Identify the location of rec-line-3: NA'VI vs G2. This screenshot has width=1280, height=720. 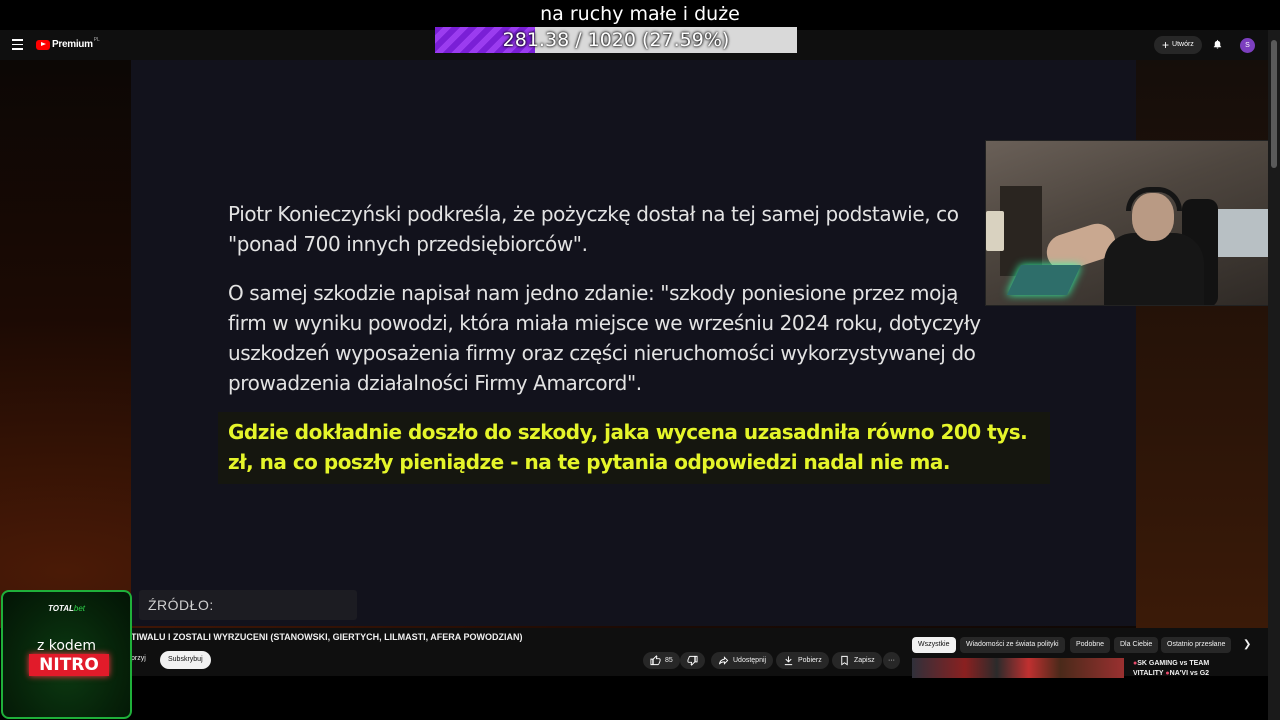
(1189, 673).